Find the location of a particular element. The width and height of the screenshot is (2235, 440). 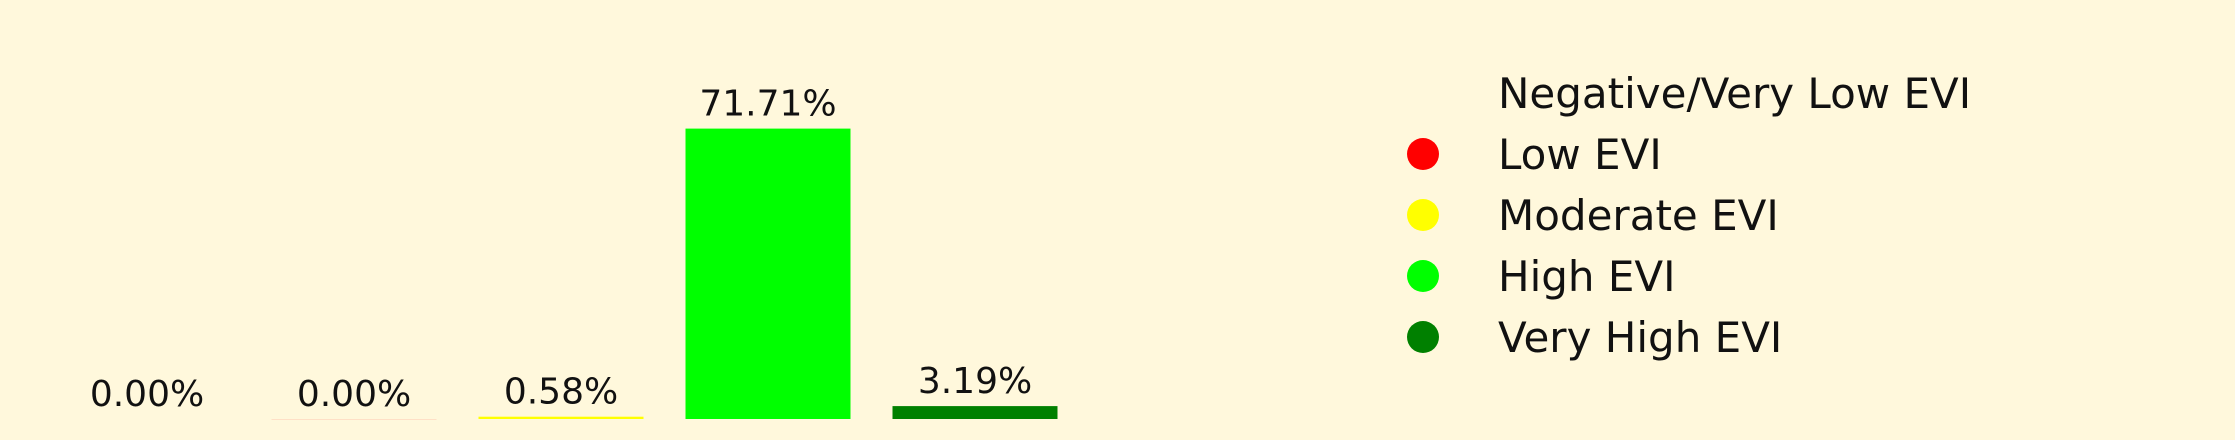

legend-label-2: Low EVI is located at coordinates (1580, 154).